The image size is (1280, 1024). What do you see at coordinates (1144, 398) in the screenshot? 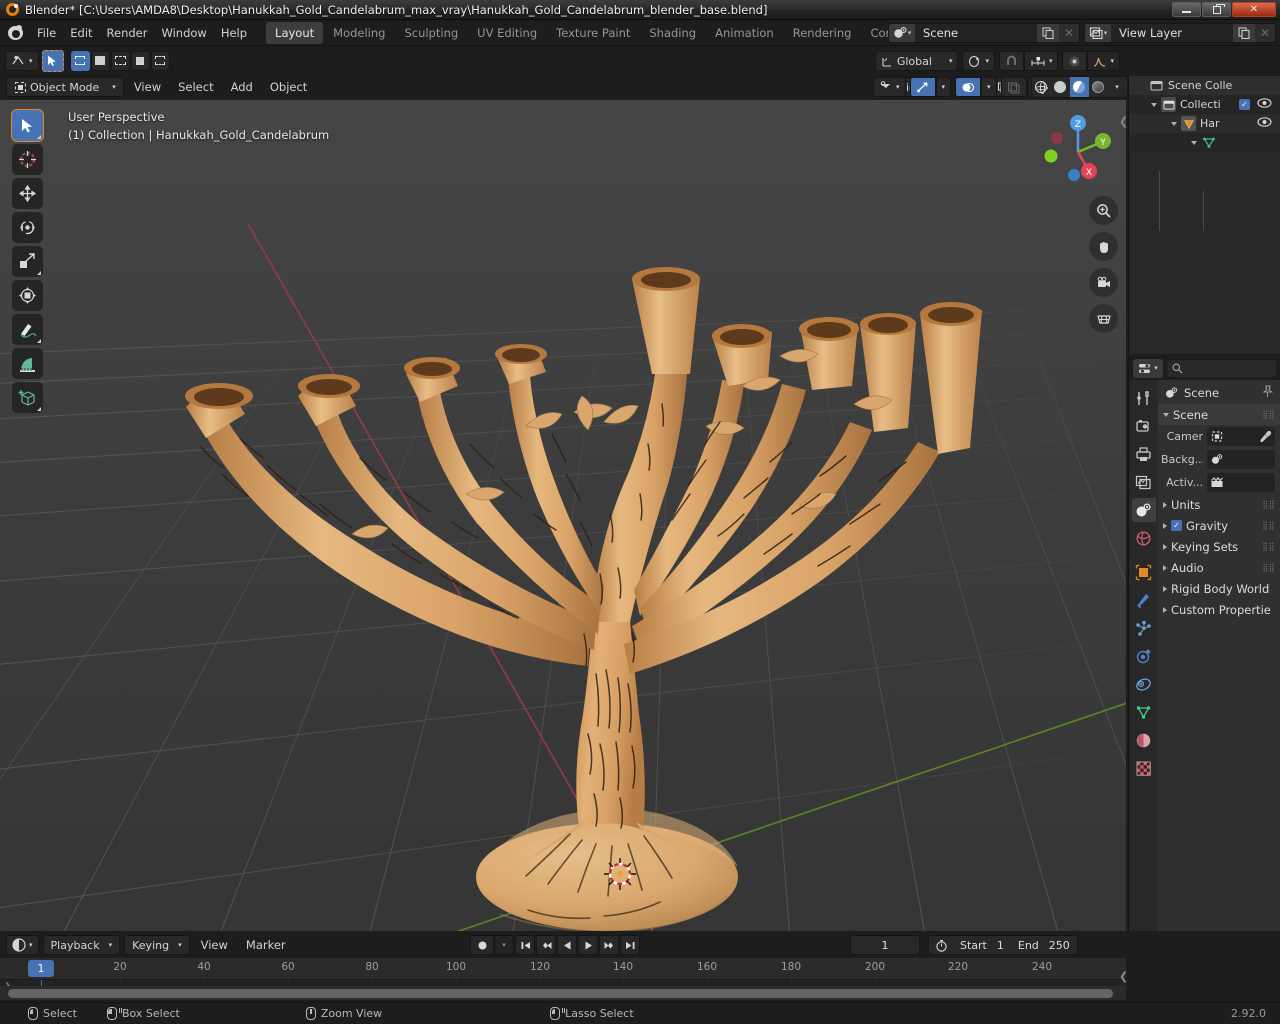
I see `tool-tab-icon` at bounding box center [1144, 398].